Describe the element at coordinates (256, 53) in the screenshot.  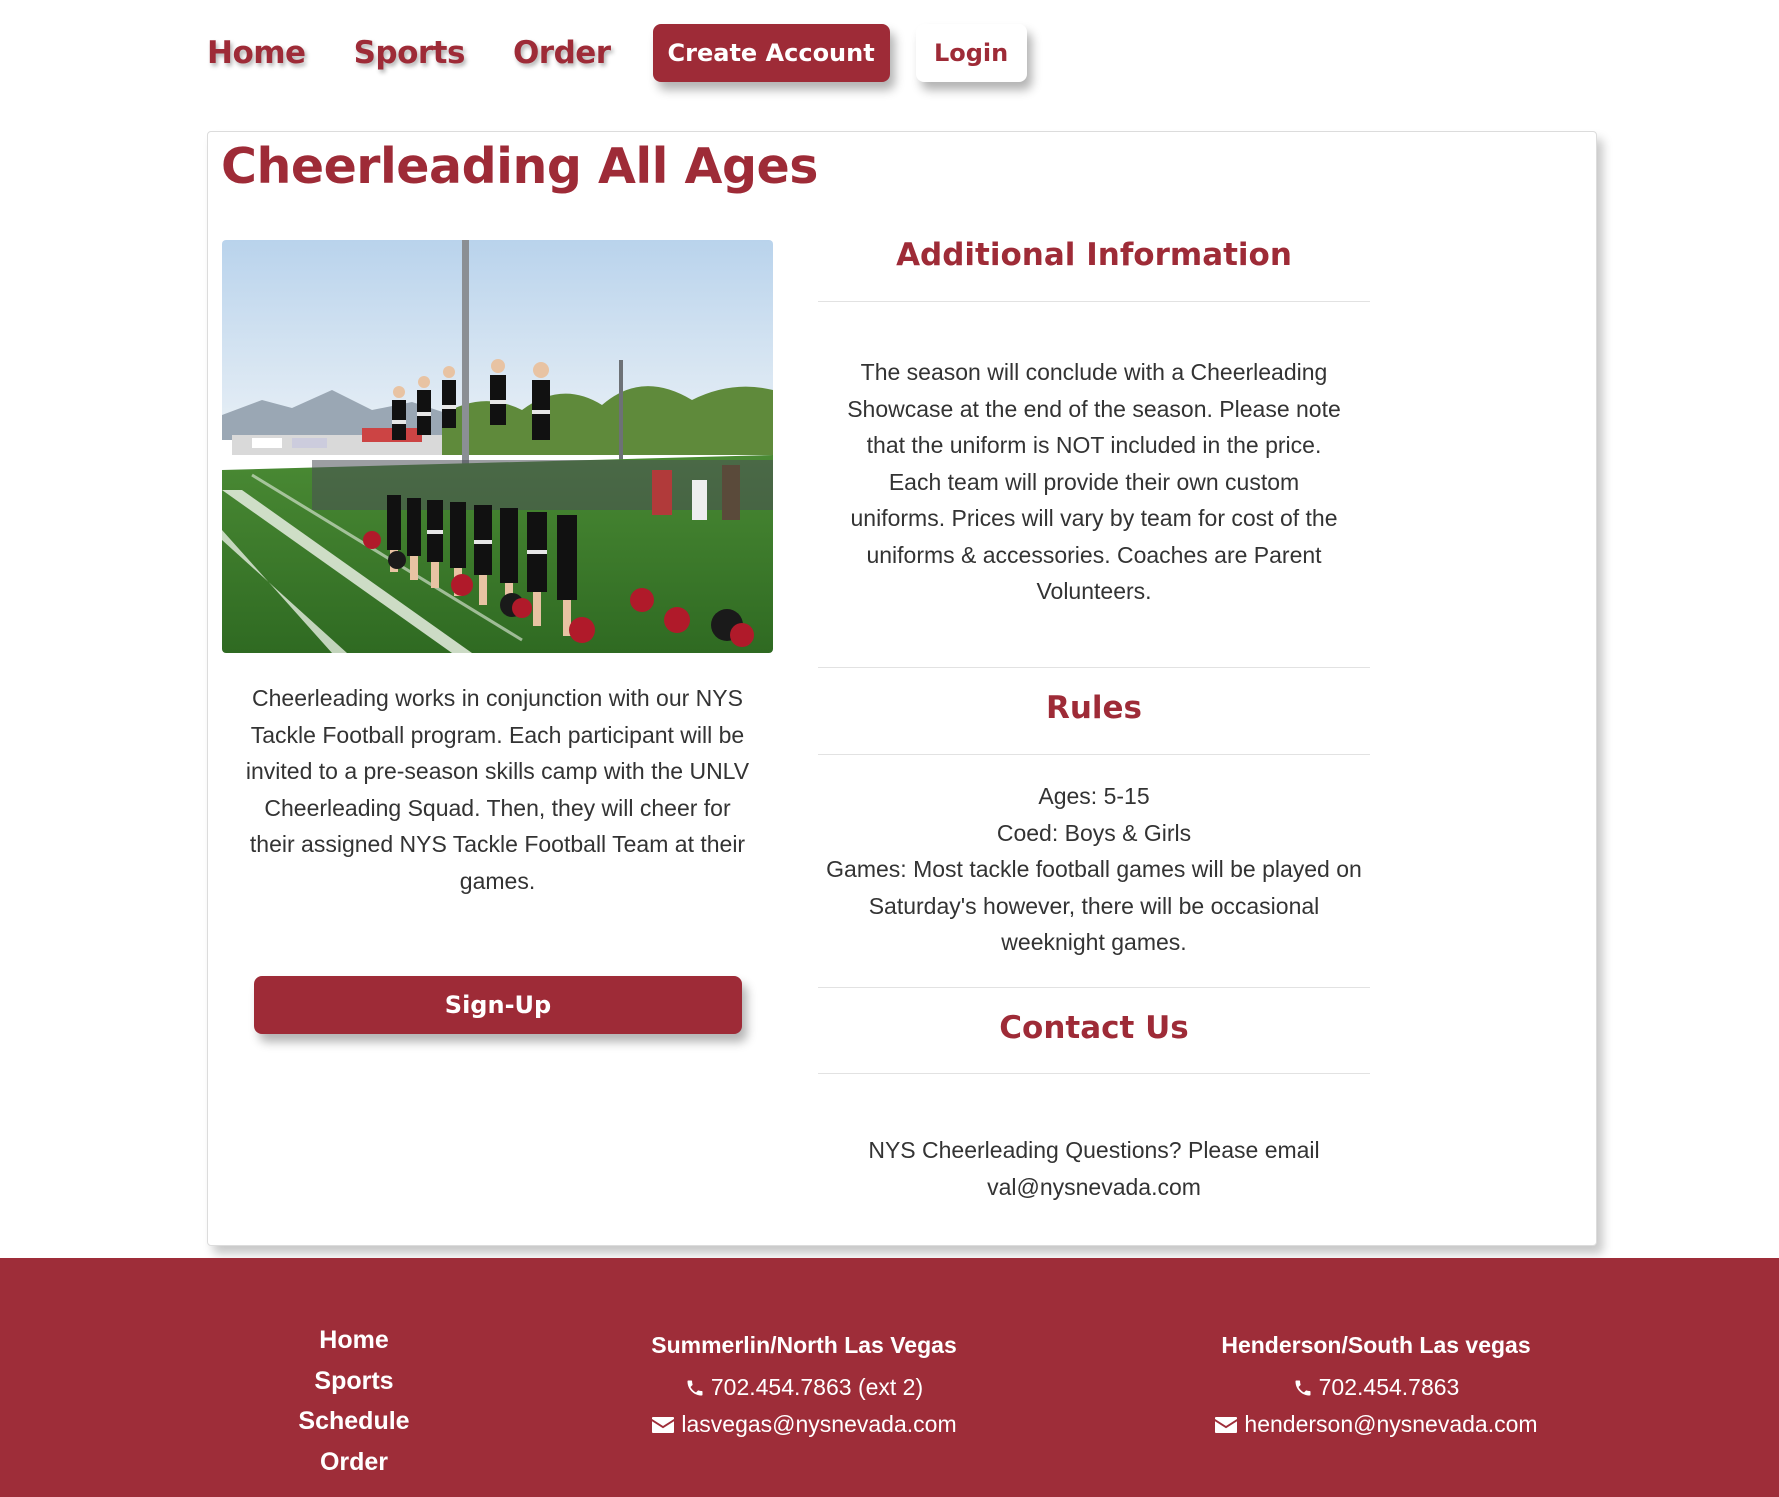
I see `nav-home-link: Home` at that location.